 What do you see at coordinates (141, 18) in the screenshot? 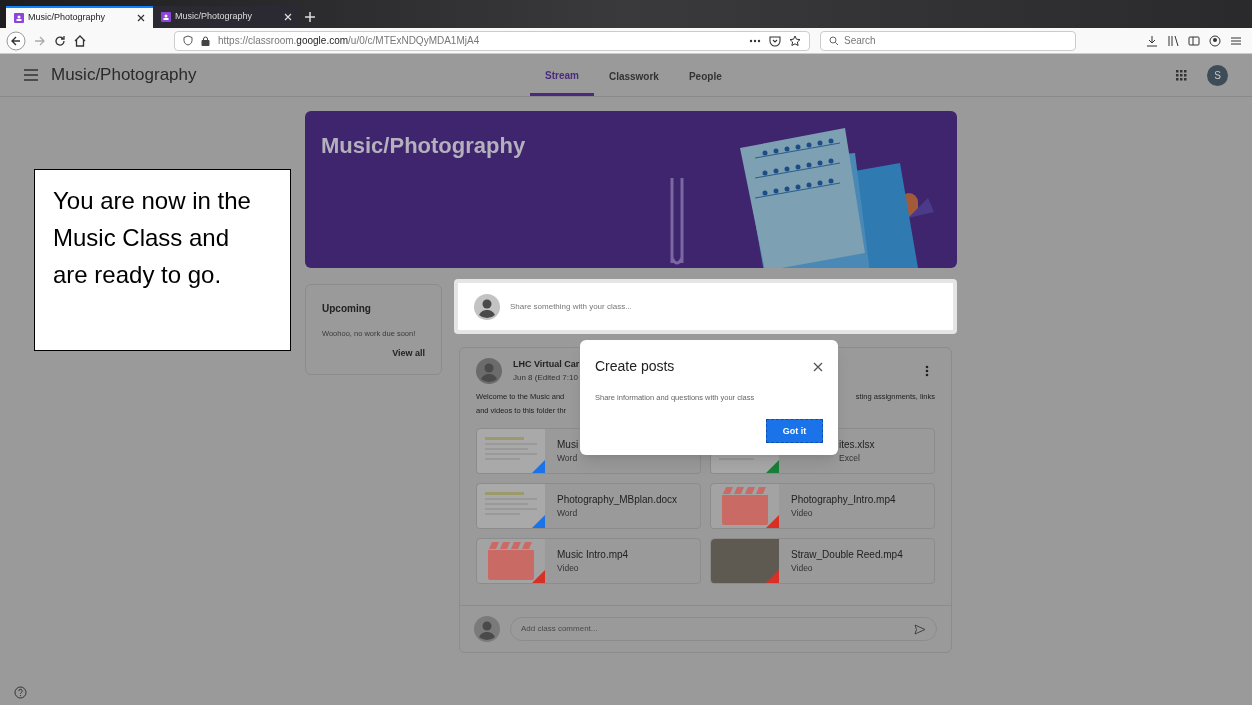
I see `close-tab-icon` at bounding box center [141, 18].